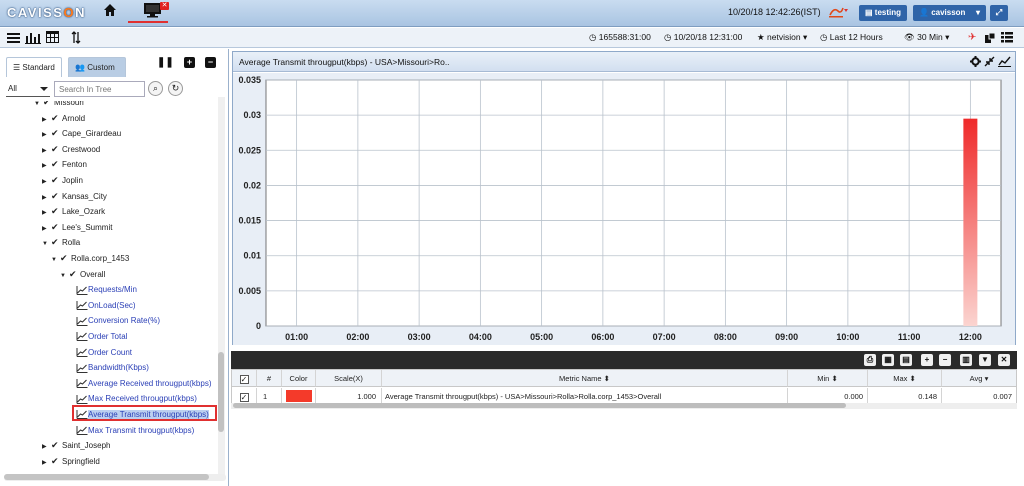  What do you see at coordinates (990, 38) in the screenshot?
I see `layout-icon` at bounding box center [990, 38].